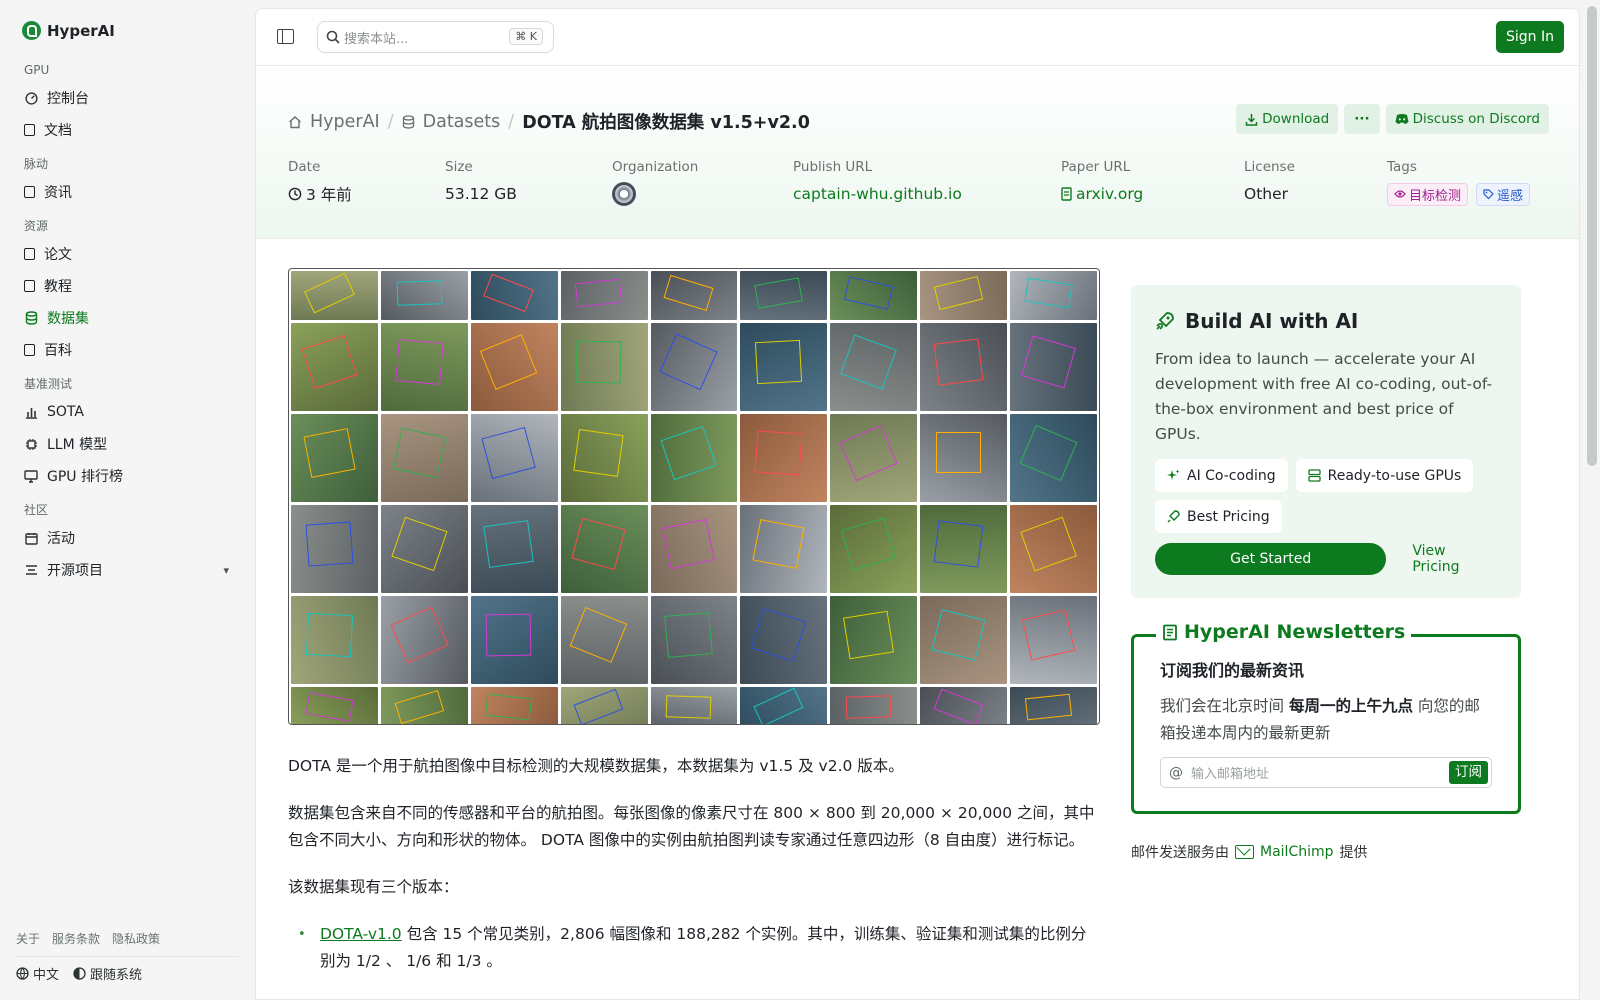  What do you see at coordinates (528, 182) in the screenshot?
I see `meta-size: Size 53.12 GB` at bounding box center [528, 182].